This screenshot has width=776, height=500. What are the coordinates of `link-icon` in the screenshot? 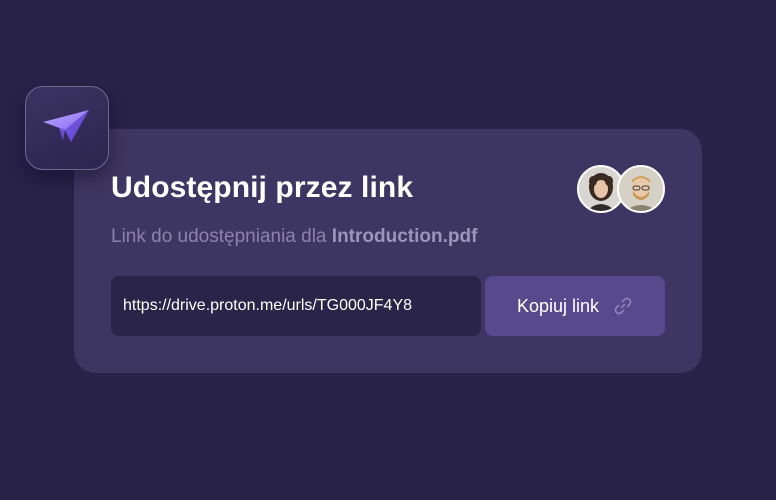 It's located at (623, 306).